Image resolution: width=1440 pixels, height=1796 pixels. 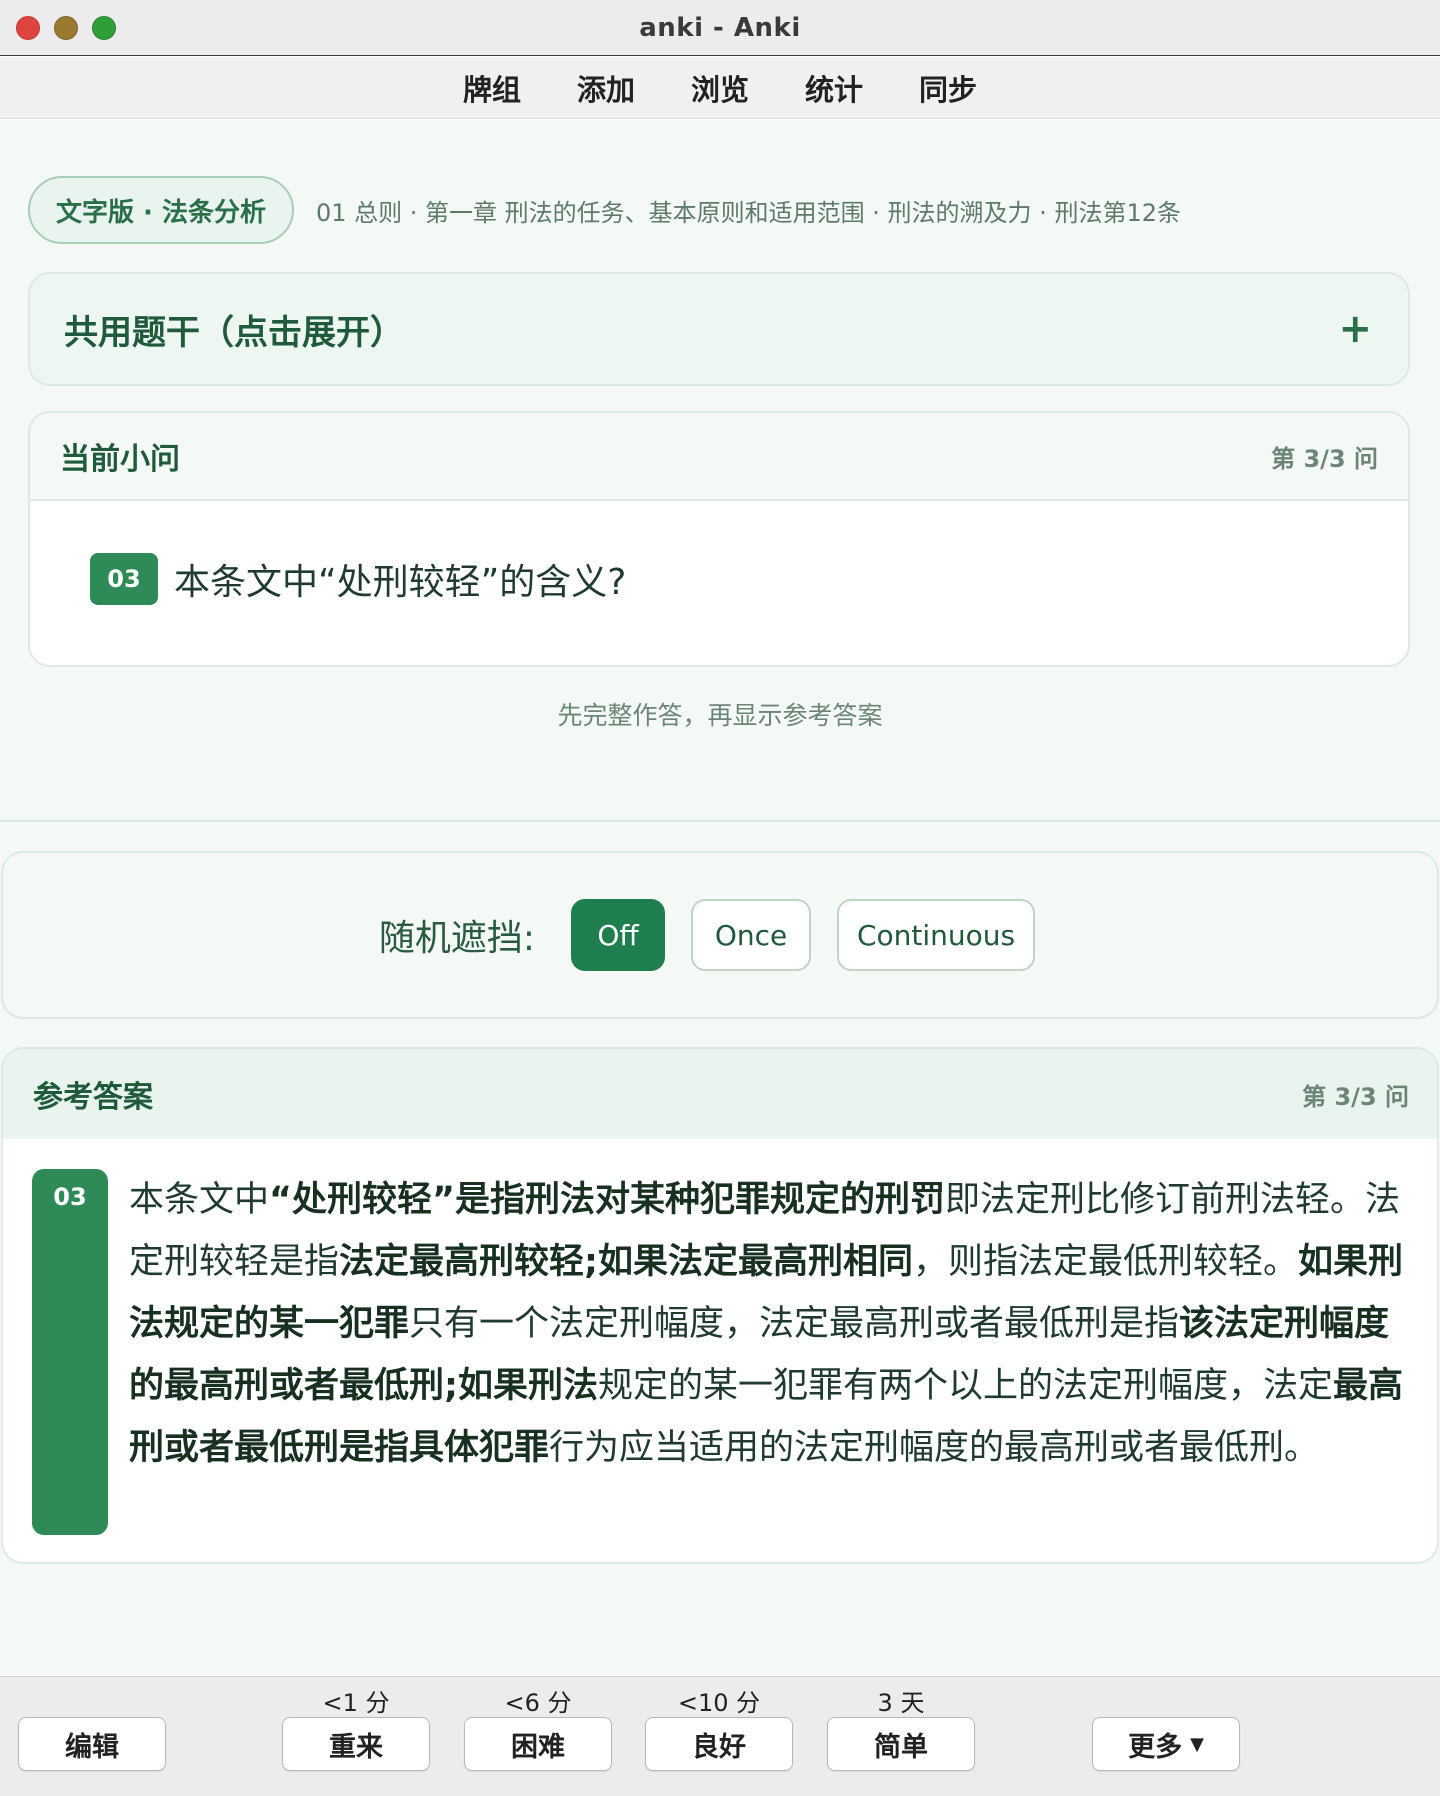 I want to click on toolbar-browse: 浏览, so click(x=720, y=88).